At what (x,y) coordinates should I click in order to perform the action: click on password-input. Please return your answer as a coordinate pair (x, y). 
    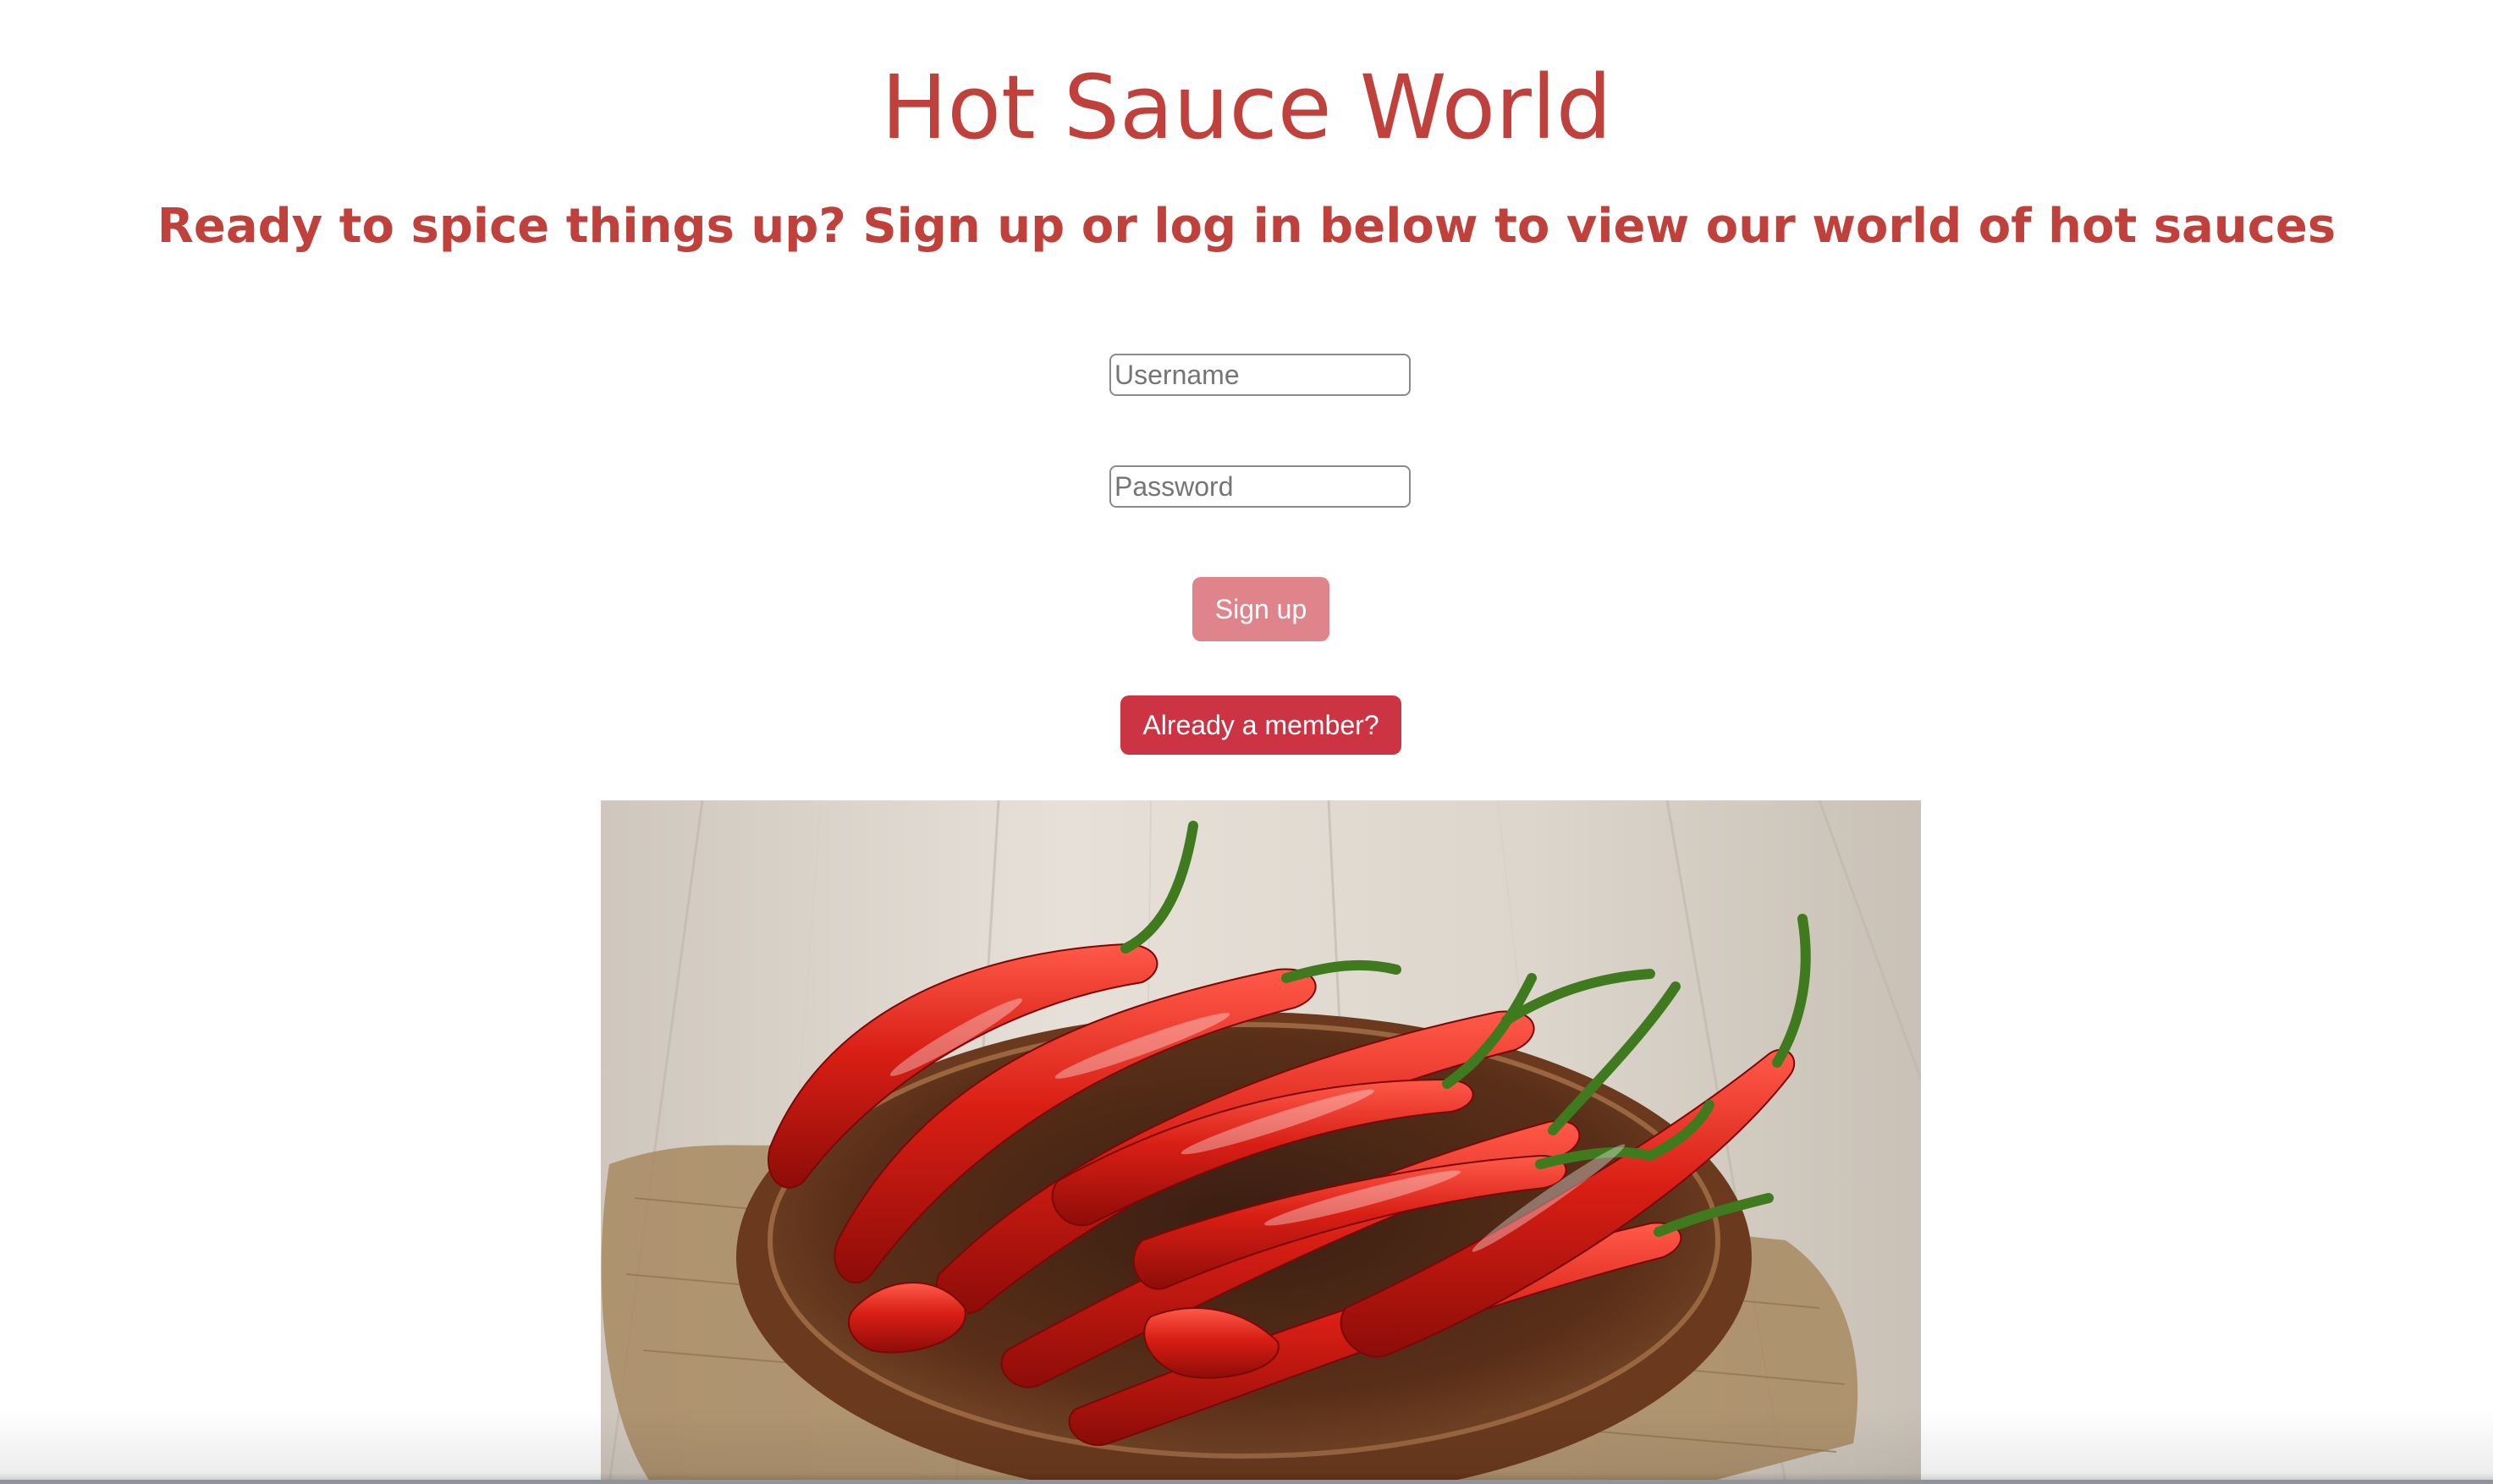
    Looking at the image, I should click on (1260, 486).